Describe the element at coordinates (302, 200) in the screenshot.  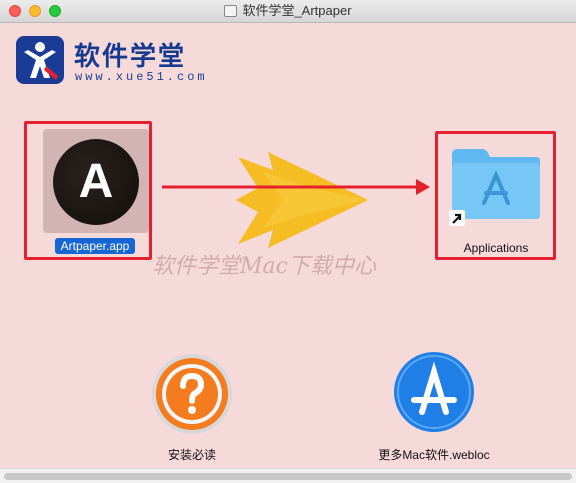
I see `install-direction-arrow-icon` at that location.